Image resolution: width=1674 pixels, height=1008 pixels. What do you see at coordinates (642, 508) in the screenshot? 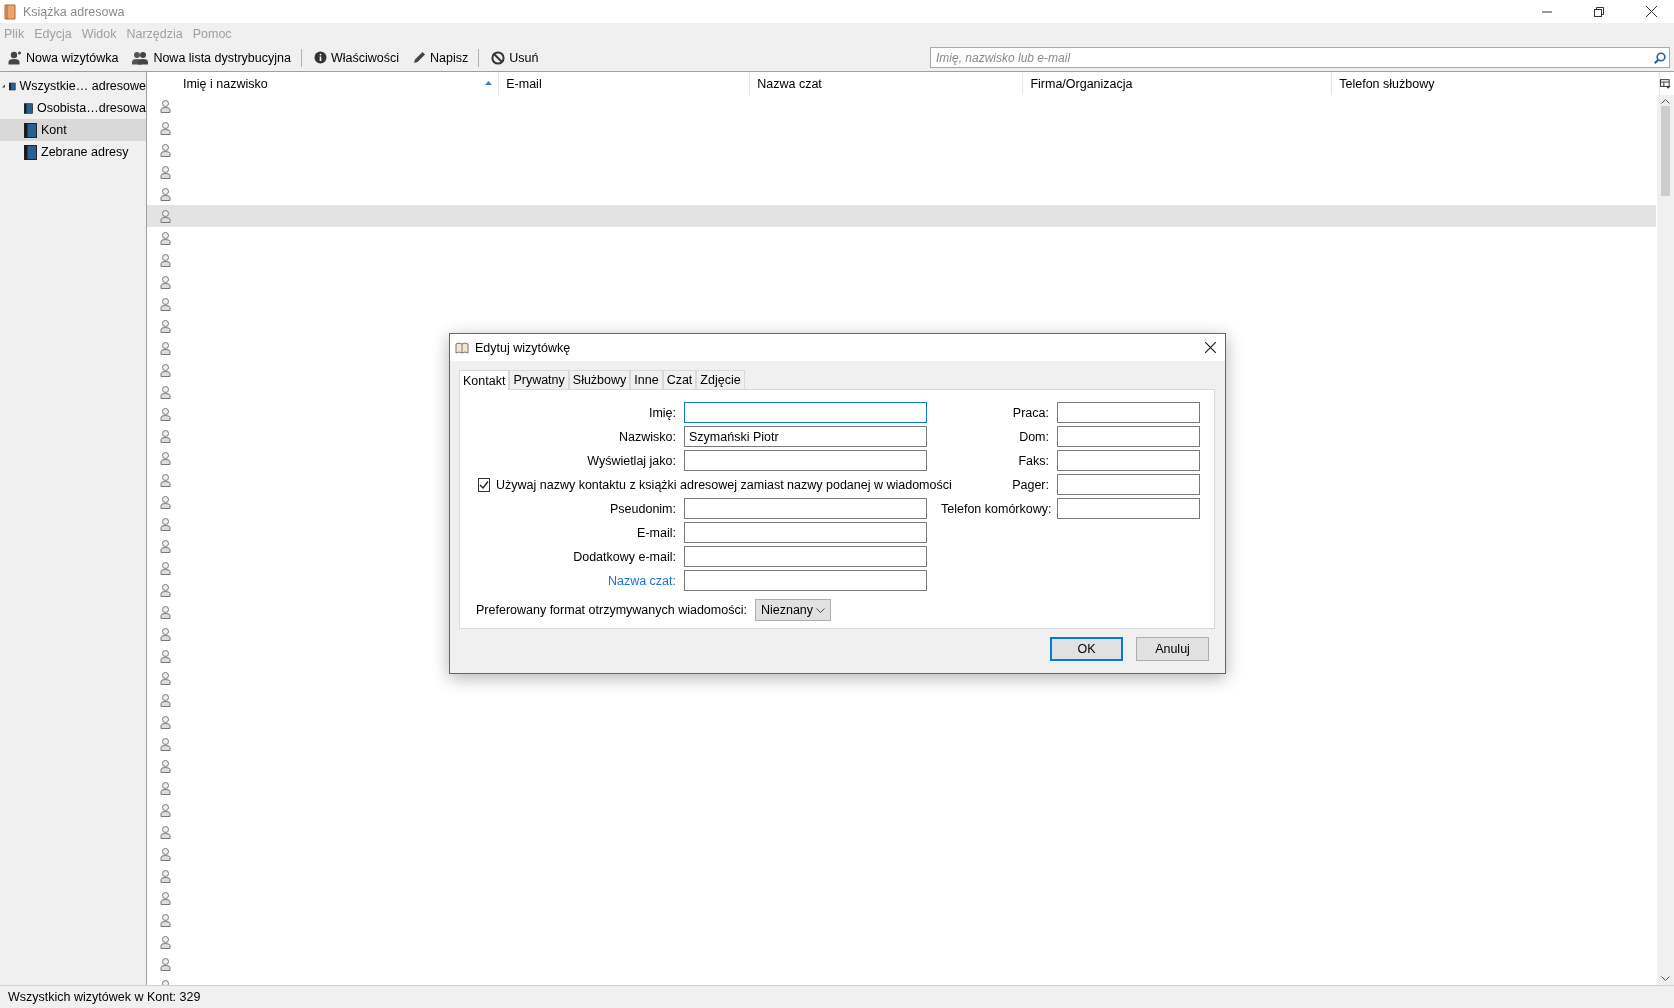
I see `field-label: Pseudonim:` at bounding box center [642, 508].